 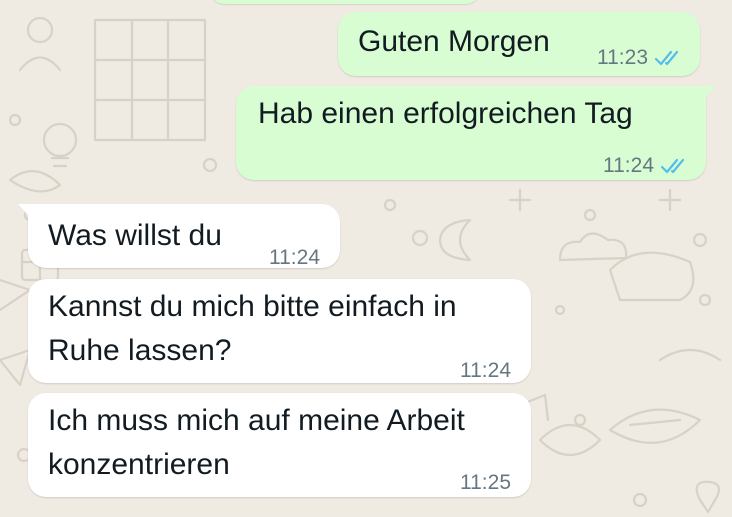 What do you see at coordinates (476, 133) in the screenshot?
I see `message-outgoing: Hab einen erfolgreichen Tag 11:24` at bounding box center [476, 133].